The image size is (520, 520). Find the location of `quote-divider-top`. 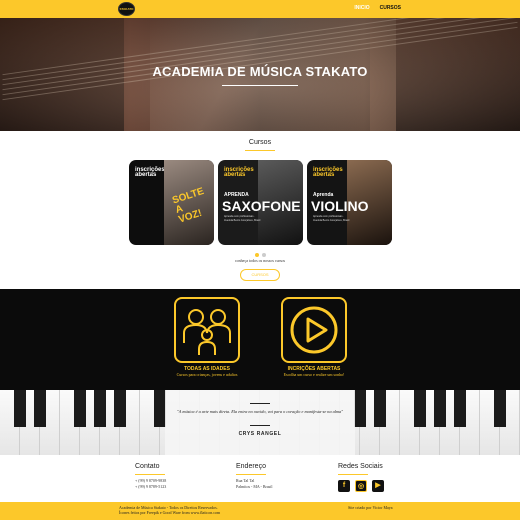

quote-divider-top is located at coordinates (260, 403).